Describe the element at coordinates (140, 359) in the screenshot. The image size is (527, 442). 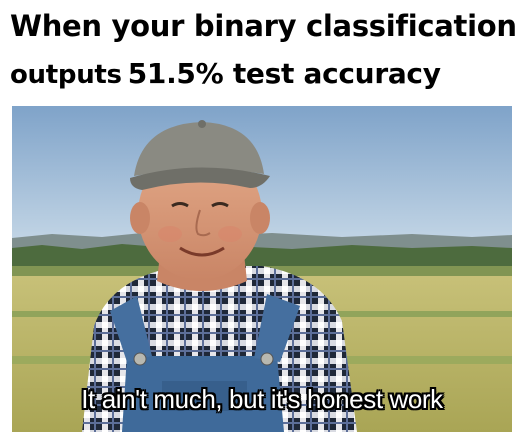
I see `overalls-buckle-left` at that location.